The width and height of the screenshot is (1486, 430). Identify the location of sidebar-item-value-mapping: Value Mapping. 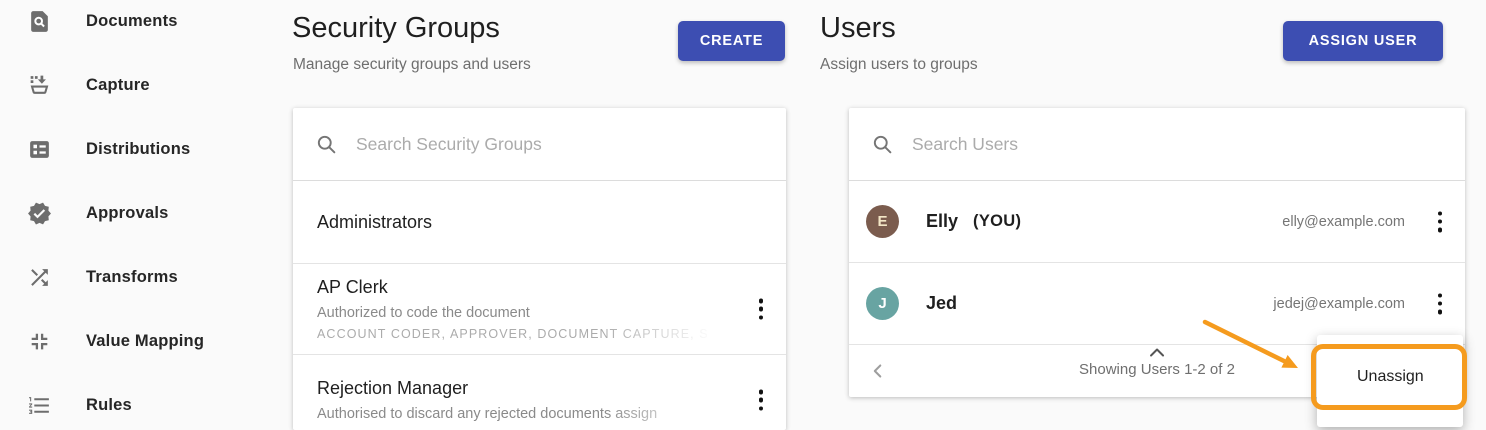
(131, 341).